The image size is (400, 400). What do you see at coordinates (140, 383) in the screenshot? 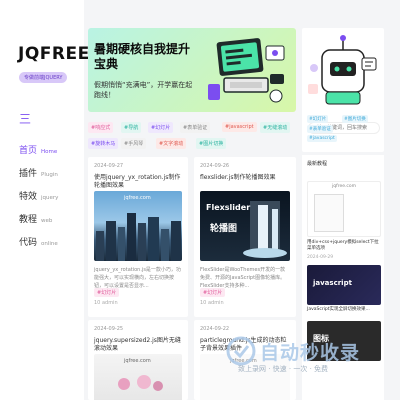
I see `flower-icon` at bounding box center [140, 383].